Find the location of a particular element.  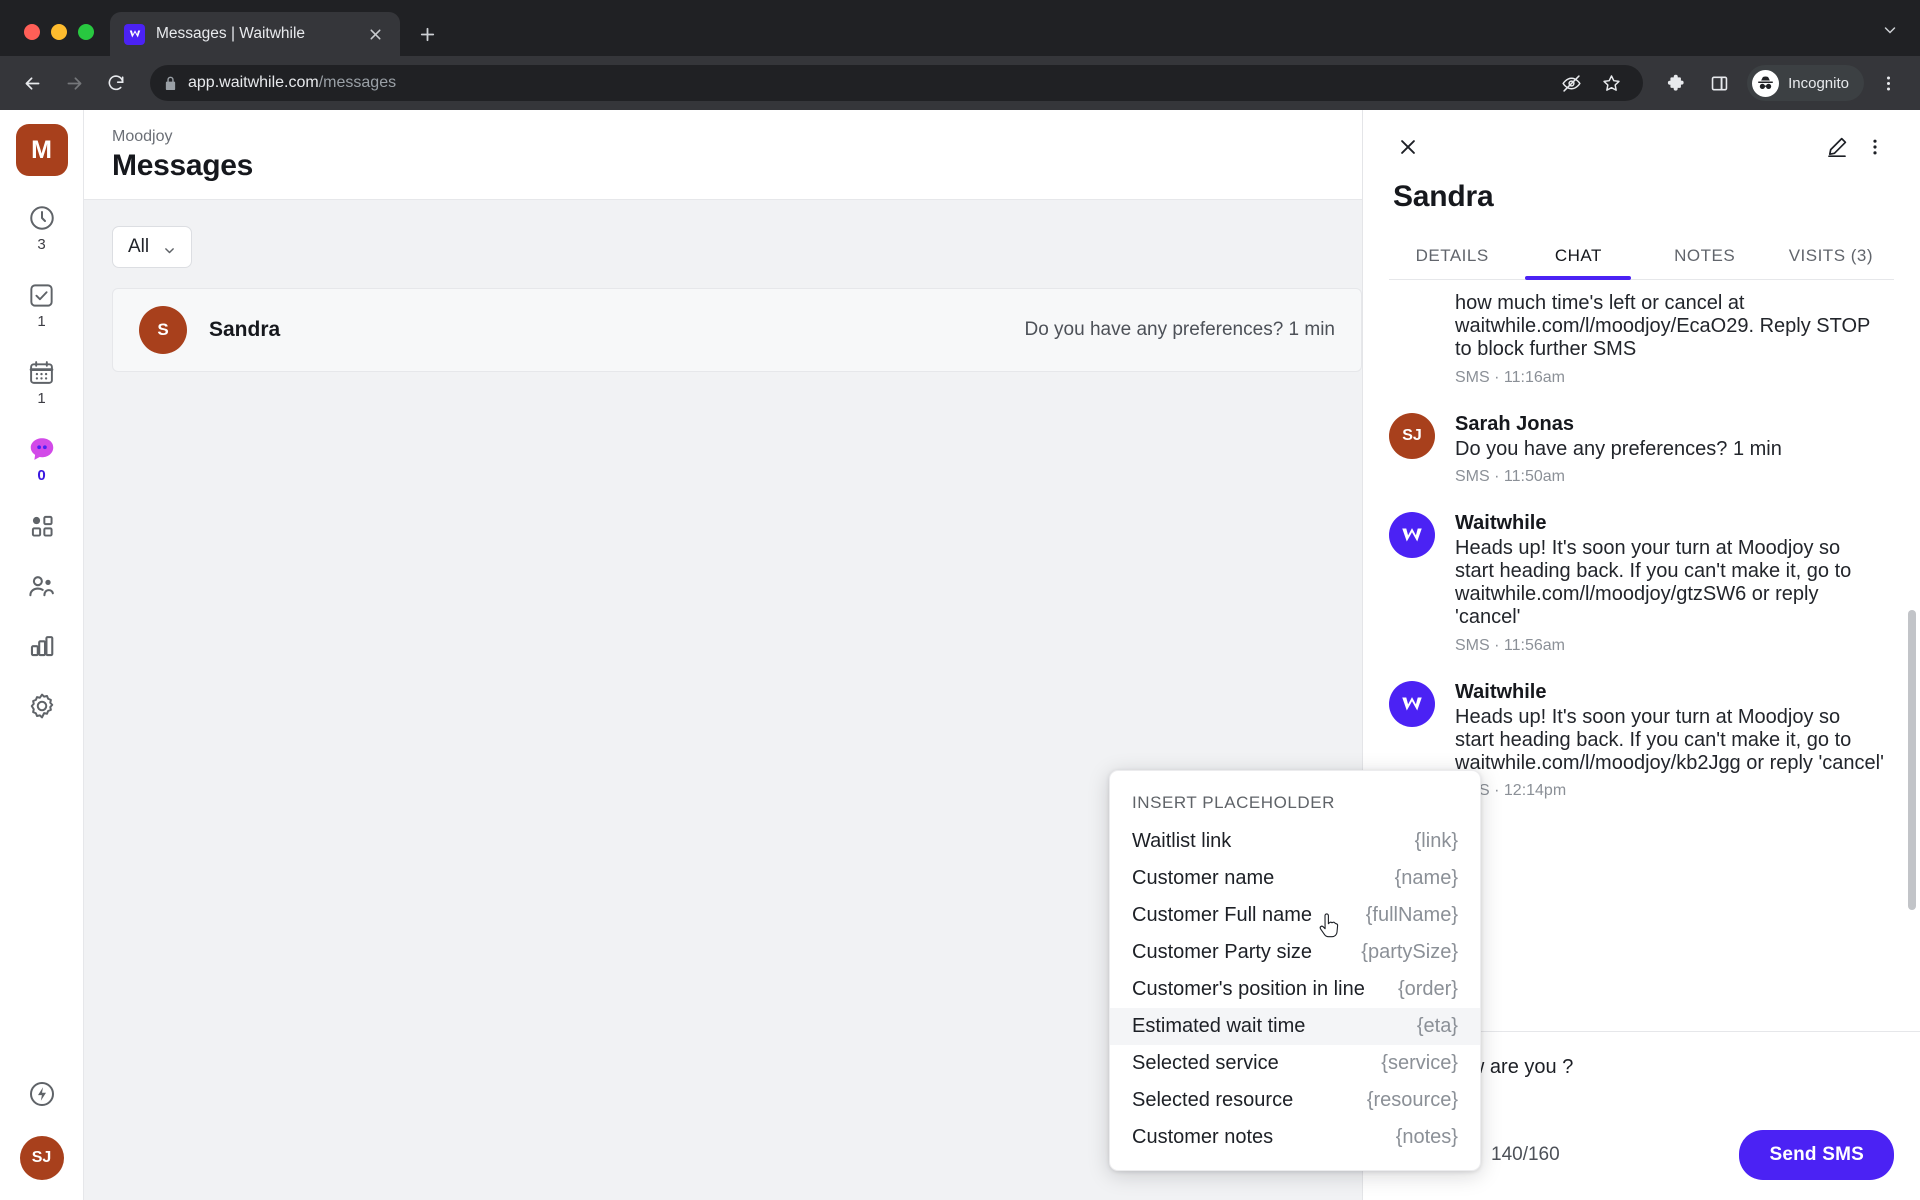

gear-icon is located at coordinates (42, 706).